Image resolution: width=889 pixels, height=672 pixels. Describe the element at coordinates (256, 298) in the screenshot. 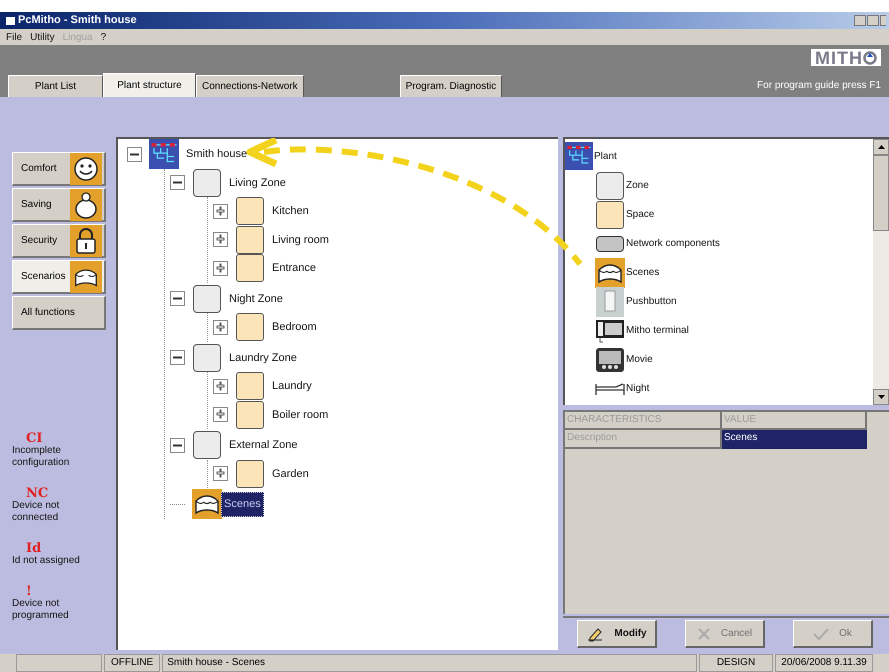

I see `tree-item: Night Zone` at that location.